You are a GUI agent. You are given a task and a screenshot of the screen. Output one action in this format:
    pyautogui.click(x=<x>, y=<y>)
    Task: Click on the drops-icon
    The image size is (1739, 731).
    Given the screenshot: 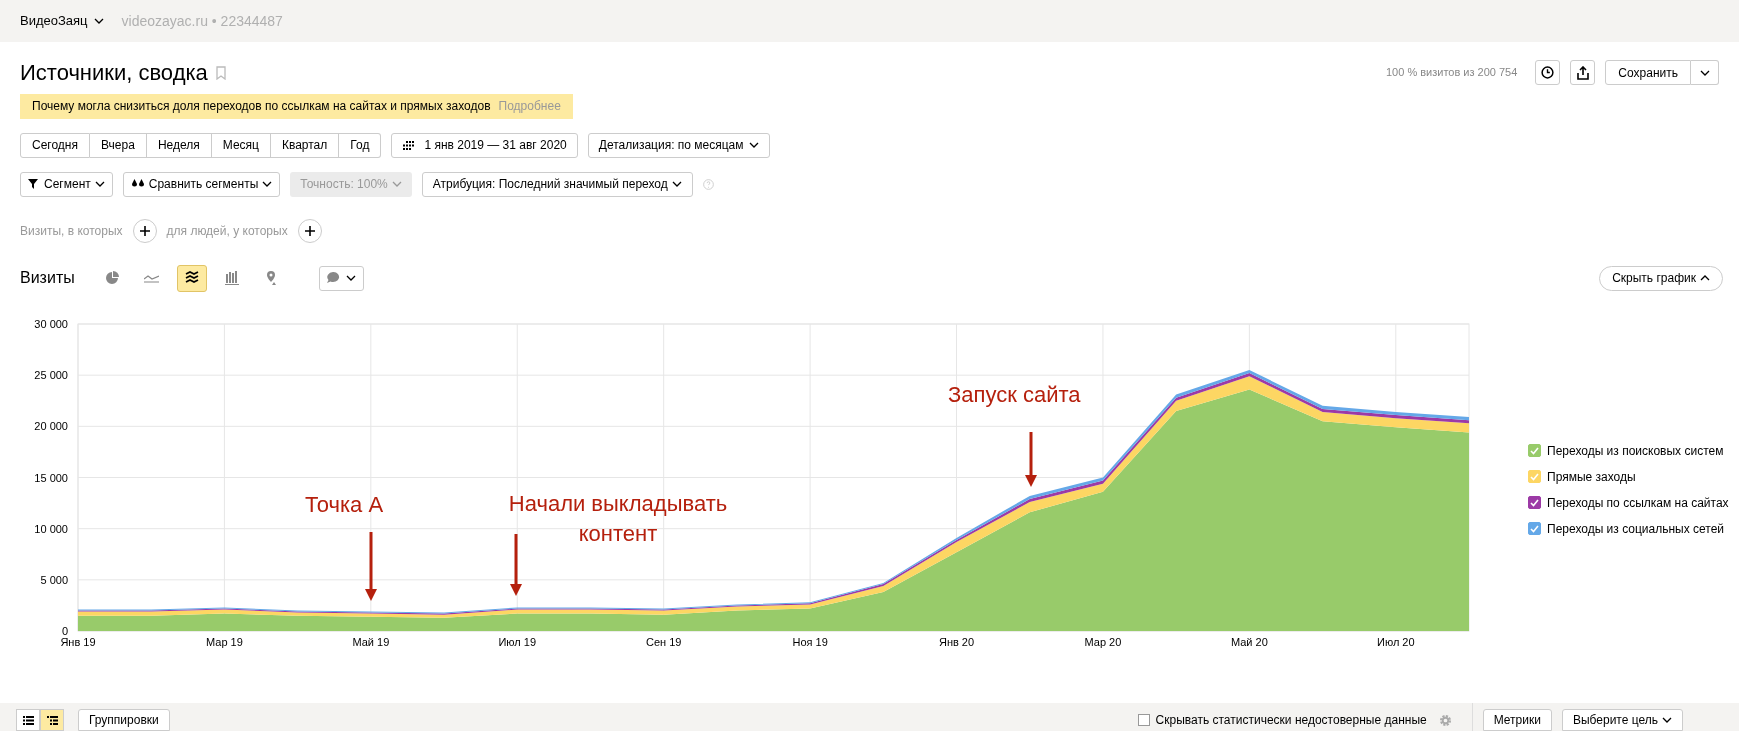 What is the action you would take?
    pyautogui.click(x=137, y=184)
    